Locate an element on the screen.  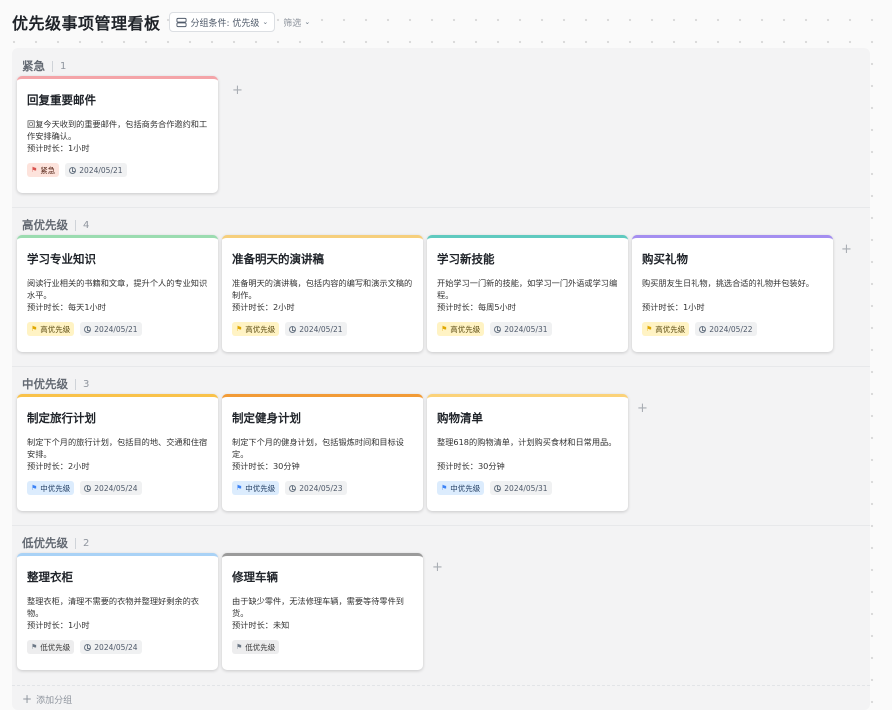
card-title: 购物清单 is located at coordinates (460, 418).